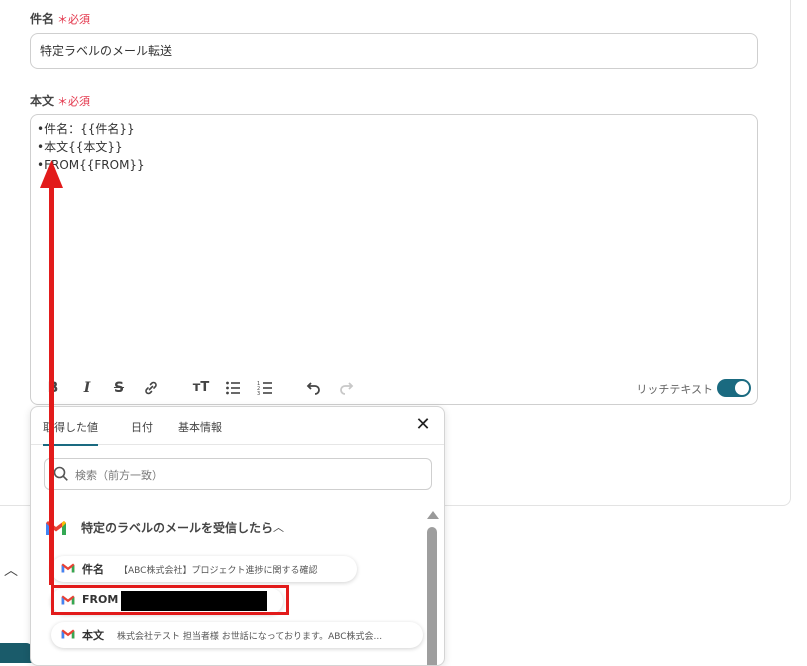  I want to click on body-content: •件名：{{件名}} •本文{{本文}} •FROM{{FROM}}, so click(91, 147).